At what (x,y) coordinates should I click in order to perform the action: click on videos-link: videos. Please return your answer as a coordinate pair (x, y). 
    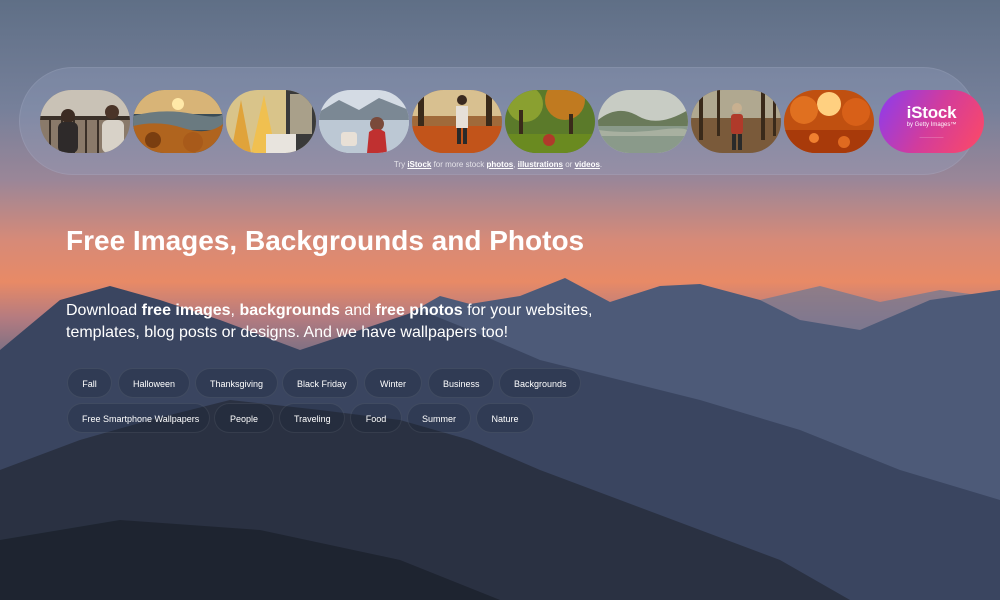
    Looking at the image, I should click on (587, 164).